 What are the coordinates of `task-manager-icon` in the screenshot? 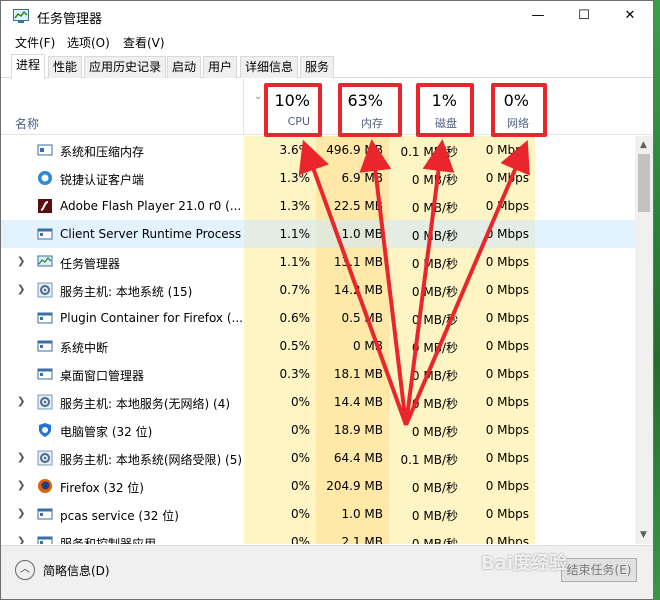 It's located at (21, 16).